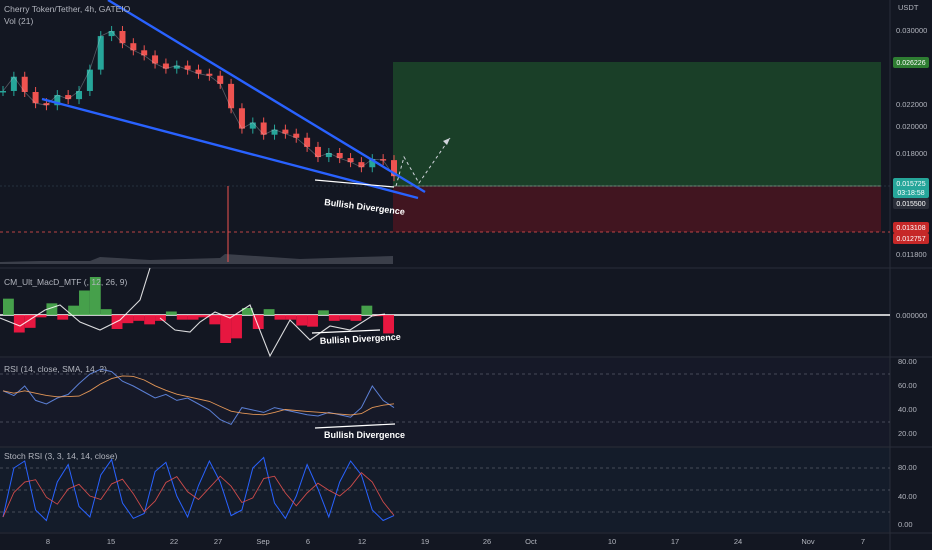  Describe the element at coordinates (55, 369) in the screenshot. I see `rsi-label: RSI (14, close, SMA, 14, 2)` at that location.